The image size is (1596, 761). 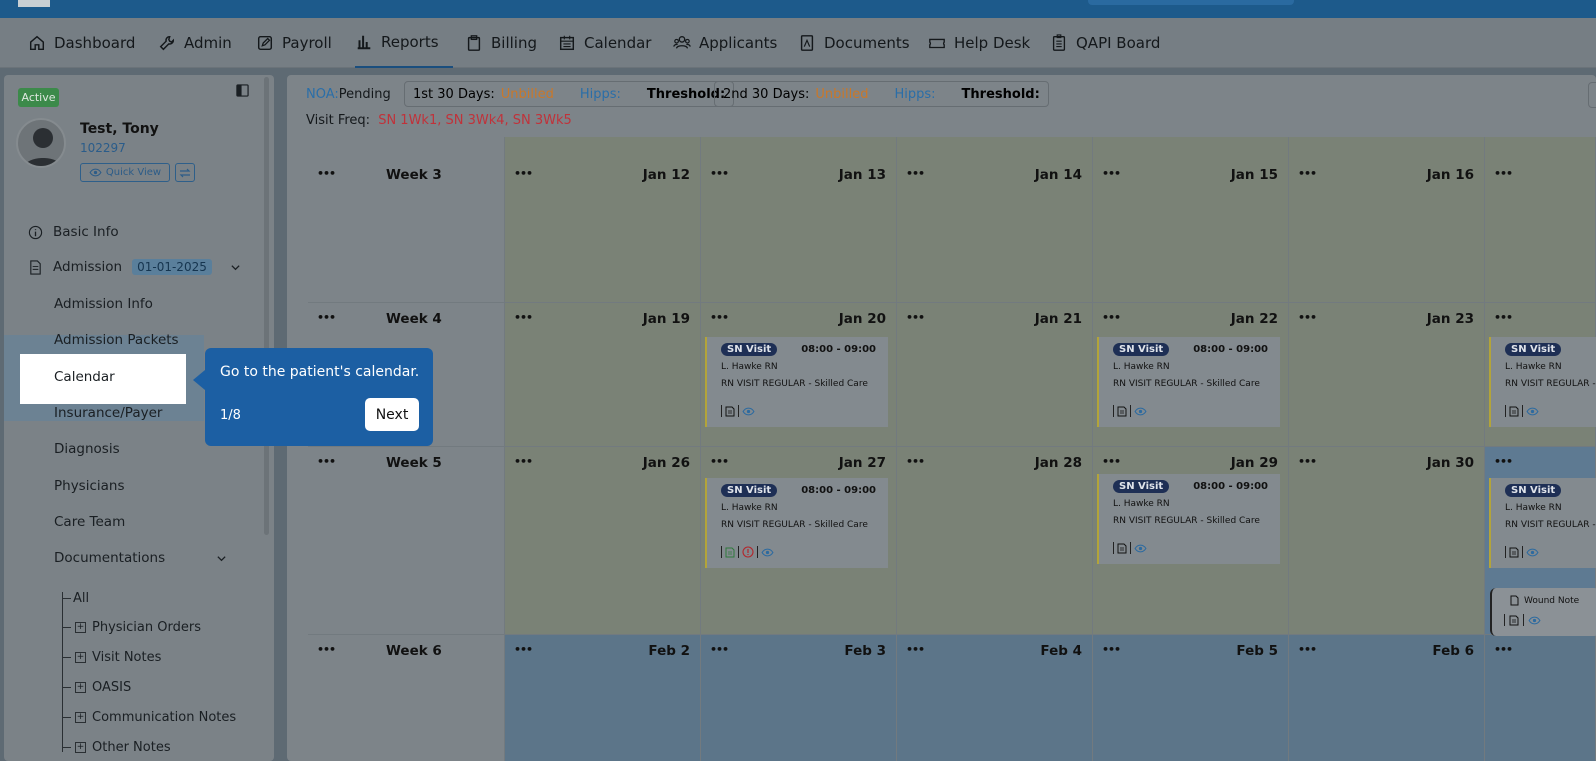 What do you see at coordinates (799, 220) in the screenshot?
I see `day-cell: ••• Jan 13` at bounding box center [799, 220].